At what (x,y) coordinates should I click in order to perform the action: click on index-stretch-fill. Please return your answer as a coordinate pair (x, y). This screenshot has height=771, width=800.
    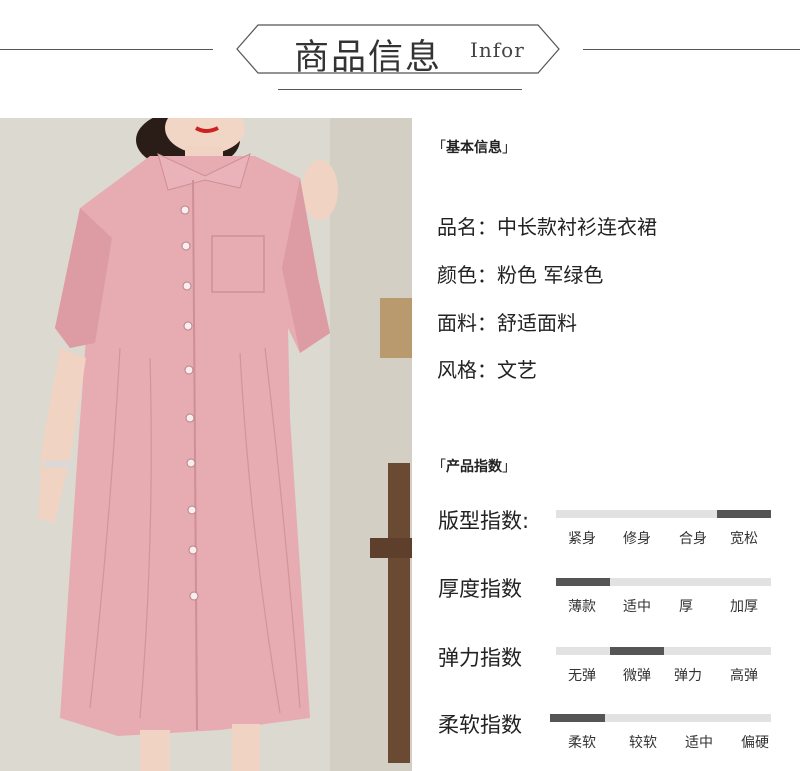
    Looking at the image, I should click on (636, 651).